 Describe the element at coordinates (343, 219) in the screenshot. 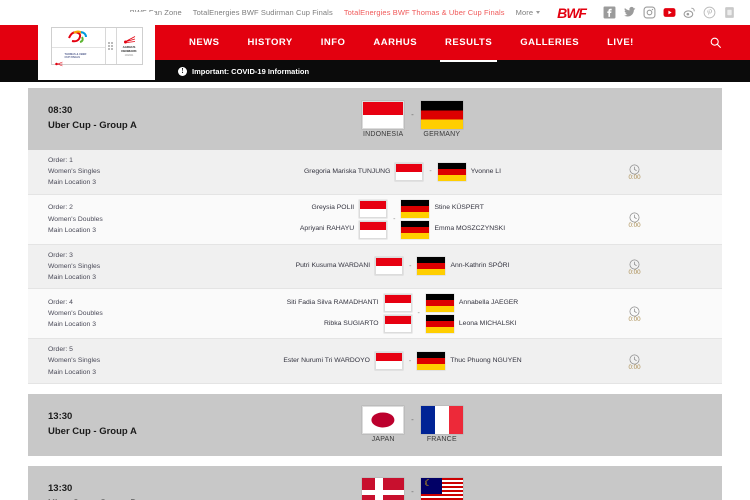

I see `row-home-side: Greysia POLII Apriyani RAHAYU` at that location.